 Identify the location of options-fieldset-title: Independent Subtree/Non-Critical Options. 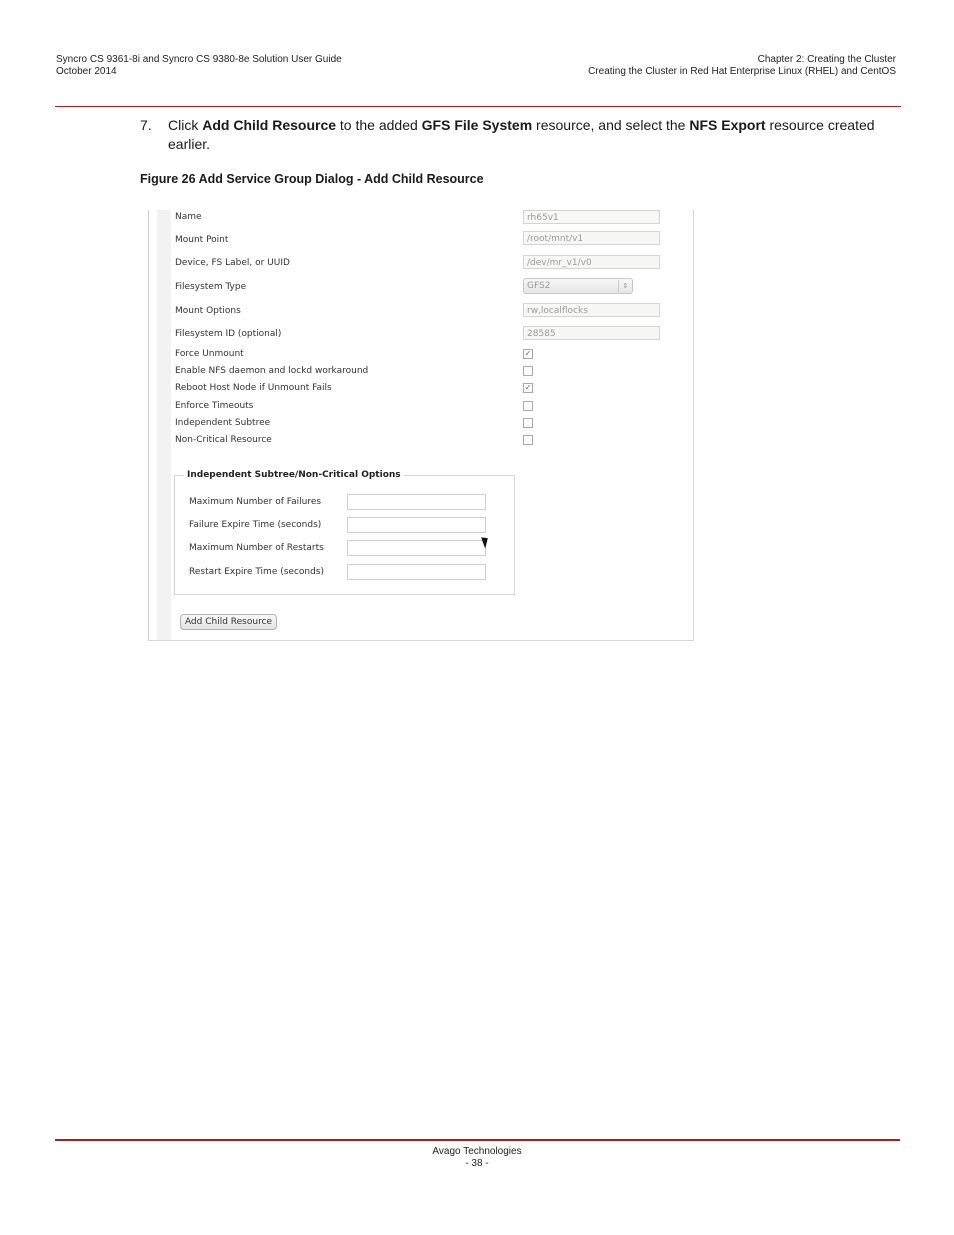
(294, 475).